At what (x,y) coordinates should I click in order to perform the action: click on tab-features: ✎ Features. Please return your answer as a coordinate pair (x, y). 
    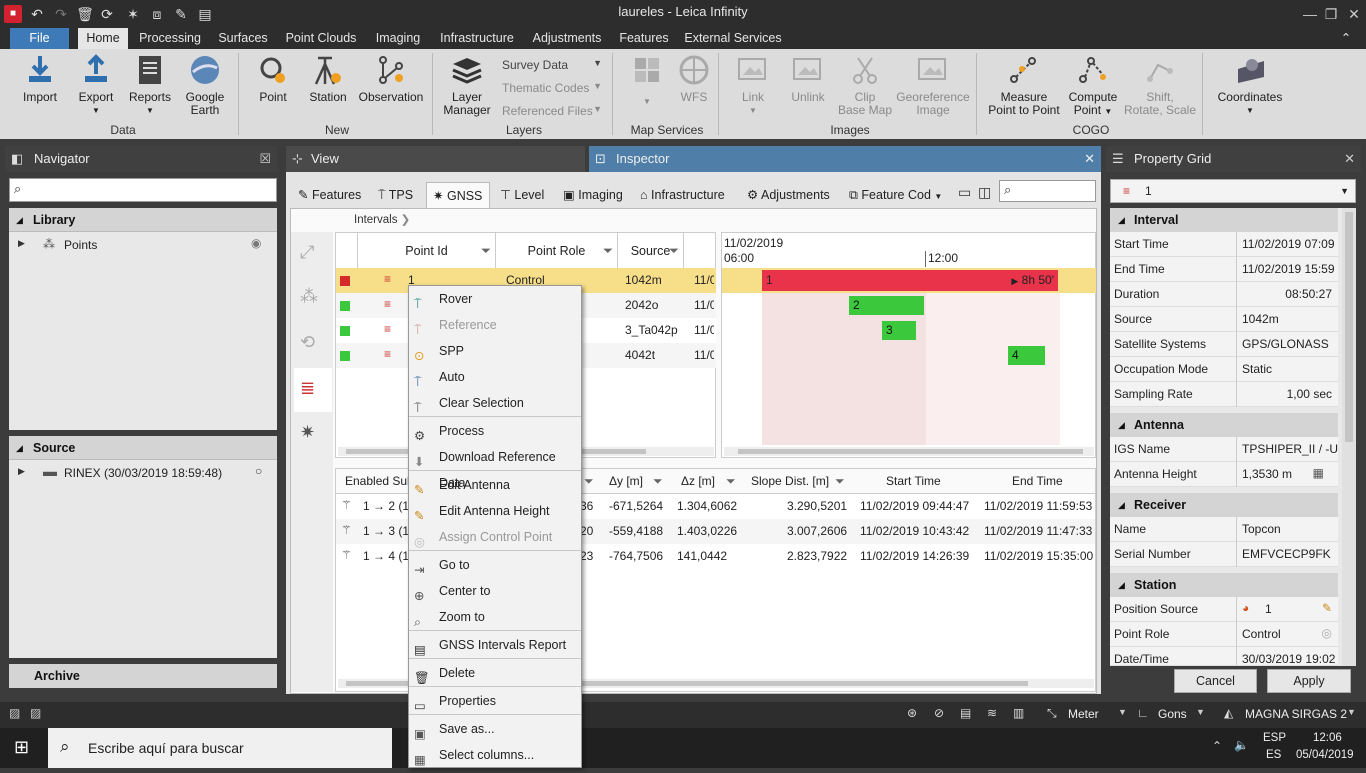
    Looking at the image, I should click on (329, 195).